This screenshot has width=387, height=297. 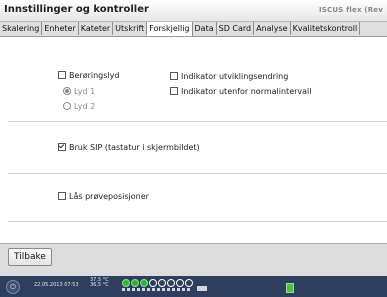 What do you see at coordinates (202, 288) in the screenshot?
I see `reagent-icon` at bounding box center [202, 288].